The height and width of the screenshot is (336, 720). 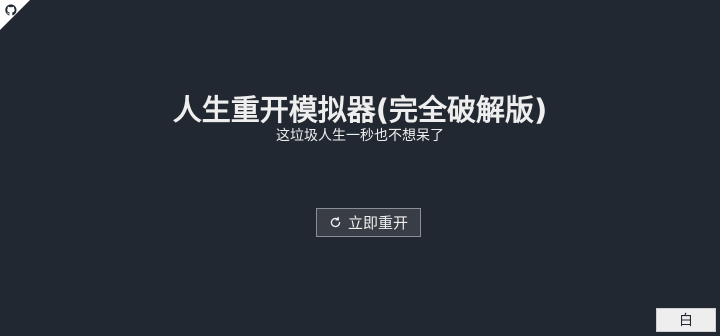 I want to click on theme-toggle-label: 白, so click(x=686, y=321).